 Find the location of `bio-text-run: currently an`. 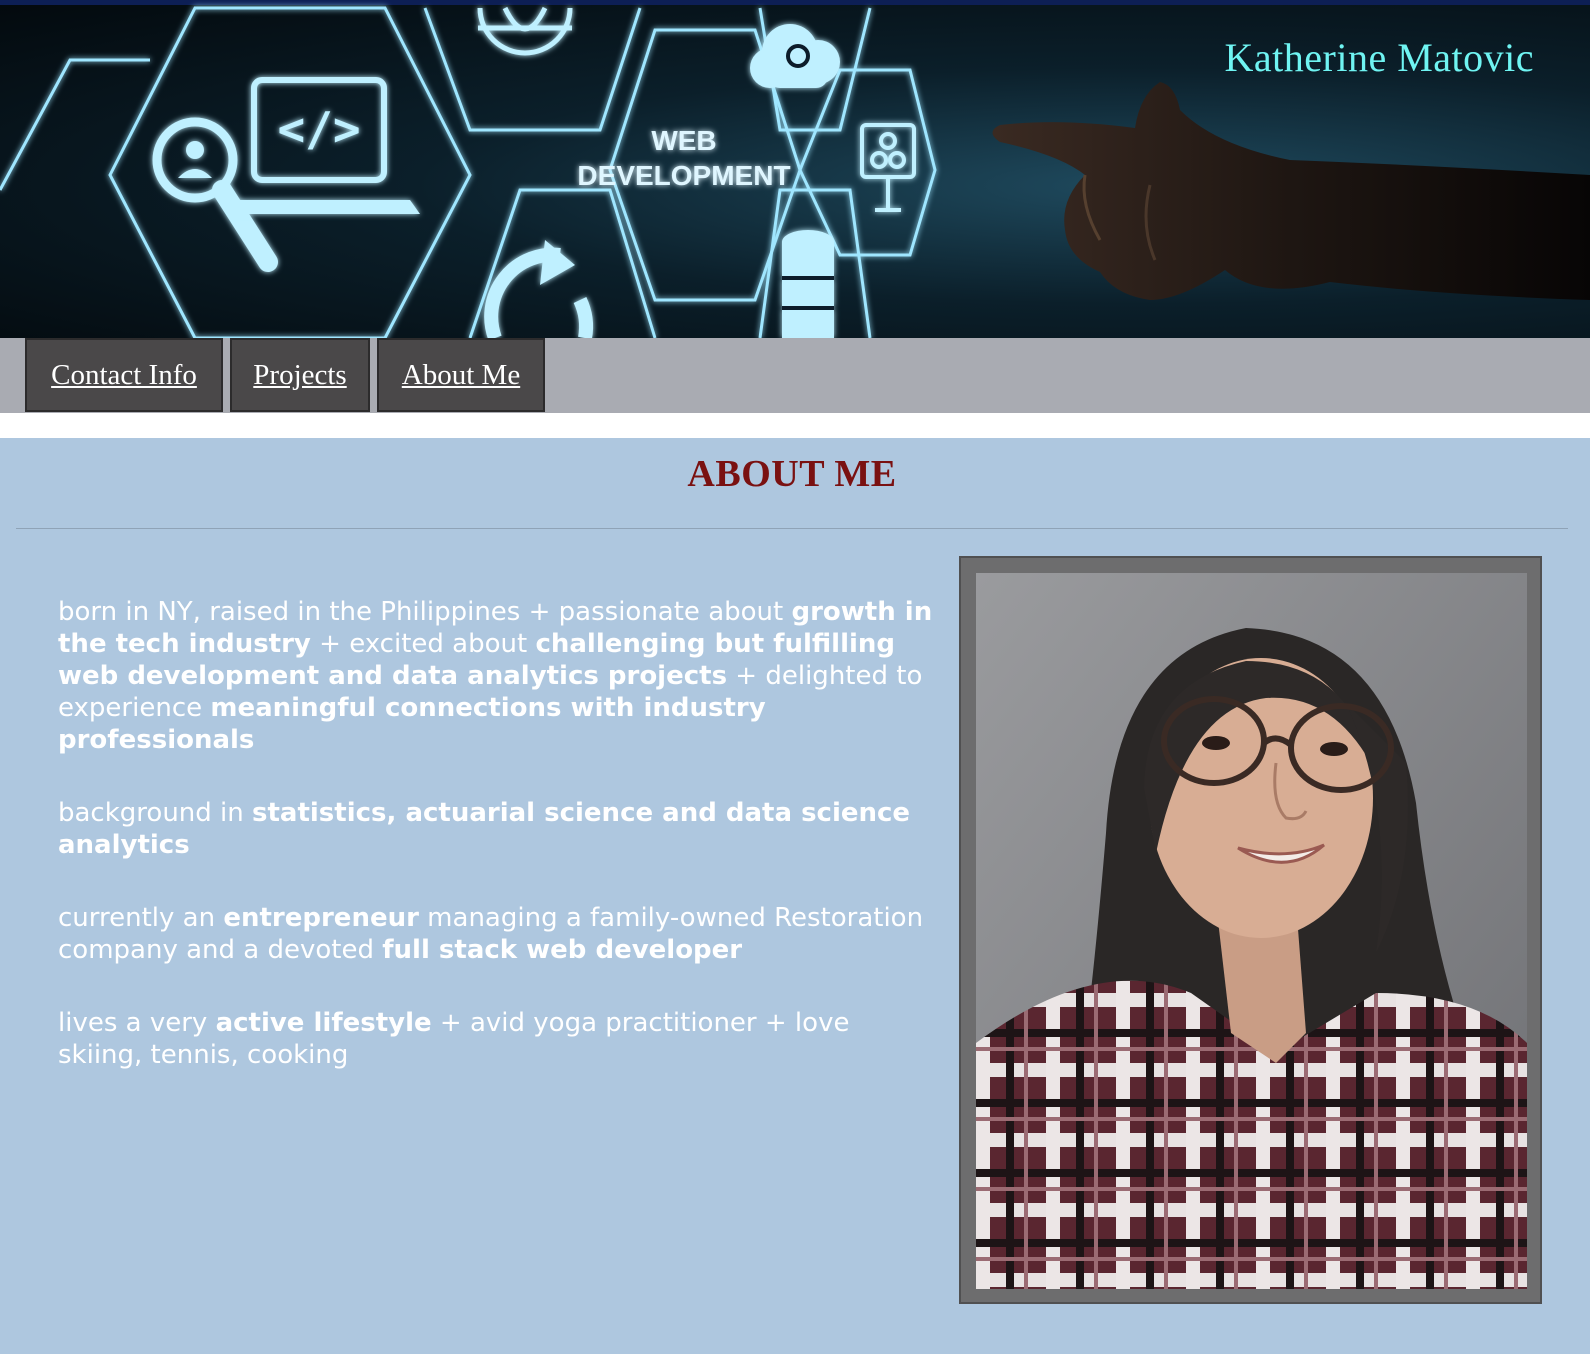

bio-text-run: currently an is located at coordinates (141, 918).